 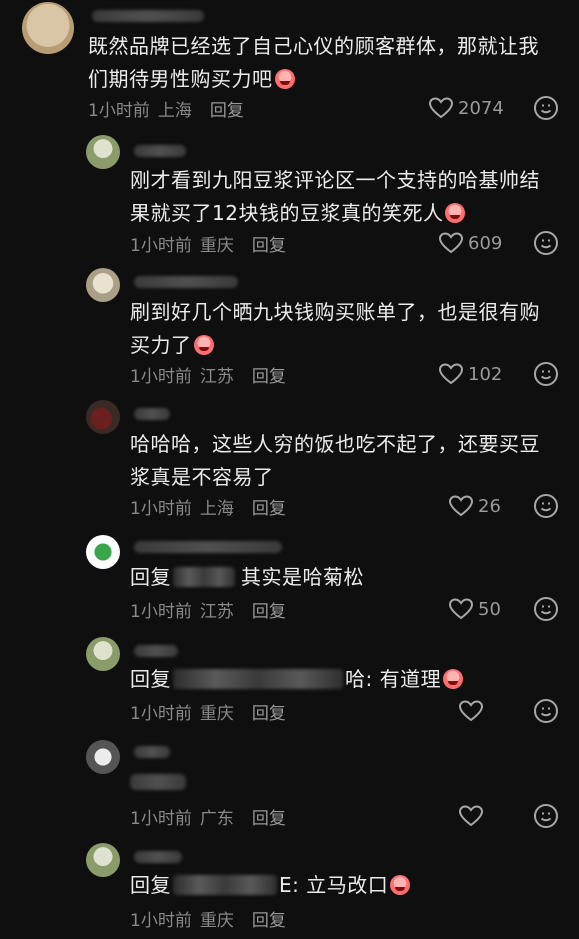 What do you see at coordinates (335, 196) in the screenshot?
I see `comment-text: 刚才看到九阳豆浆评论区一个支持的哈基帅结果就买了12块钱的豆浆真的笑死人` at bounding box center [335, 196].